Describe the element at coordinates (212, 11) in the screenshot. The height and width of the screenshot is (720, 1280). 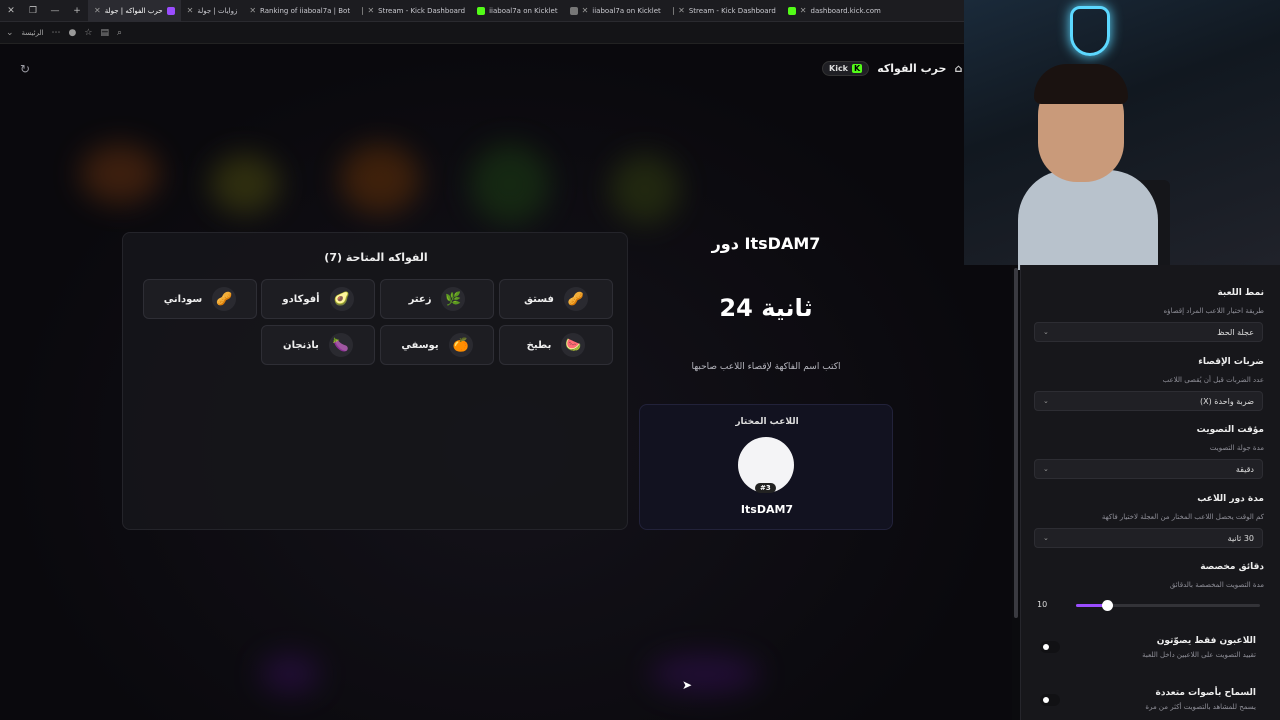
I see `browser-tab: ✕ زوايات | جولة` at that location.